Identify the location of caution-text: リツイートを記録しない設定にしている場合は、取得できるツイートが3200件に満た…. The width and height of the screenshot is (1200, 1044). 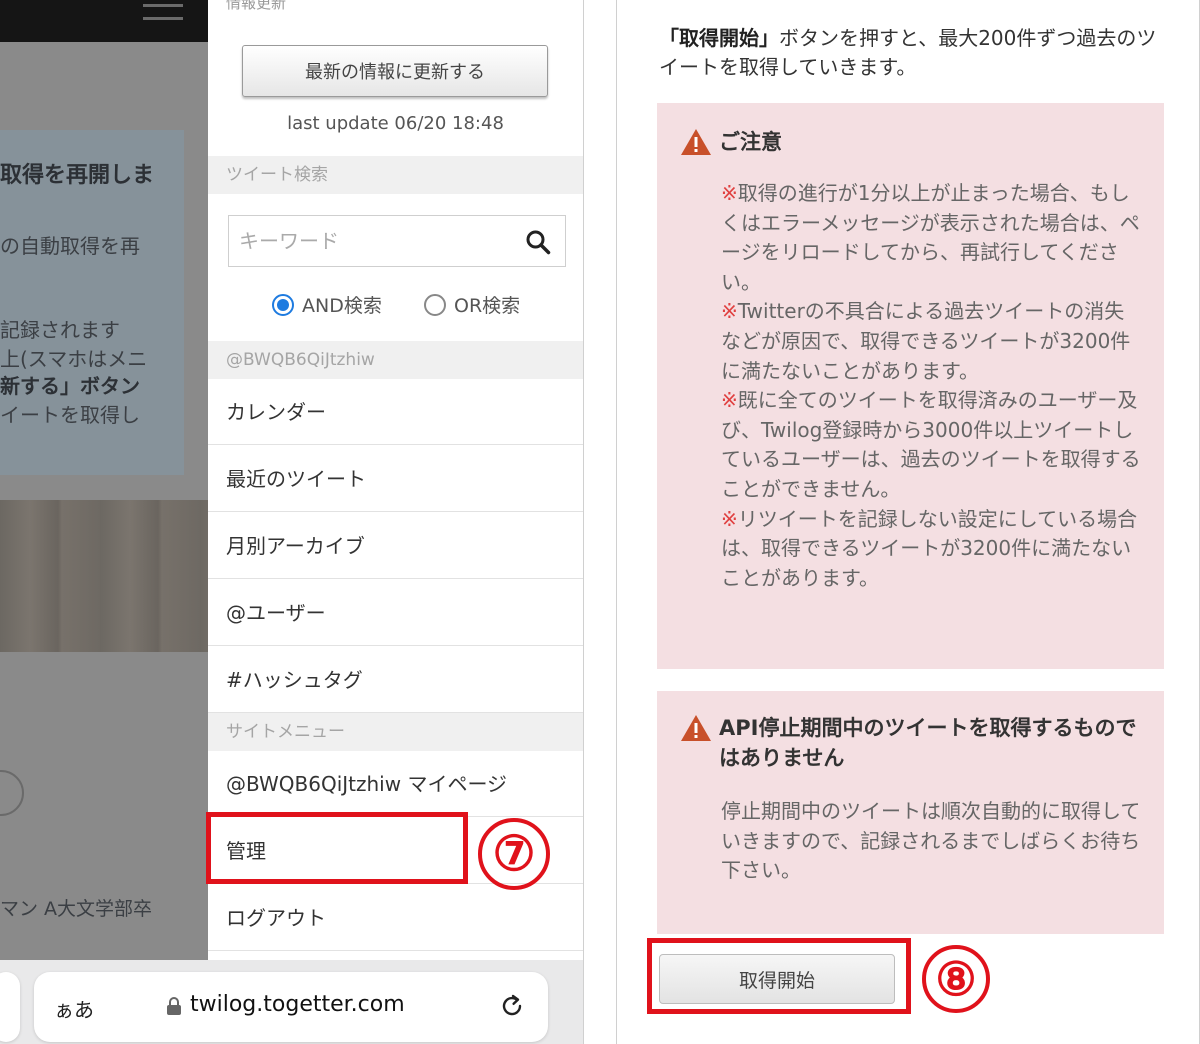
(929, 548).